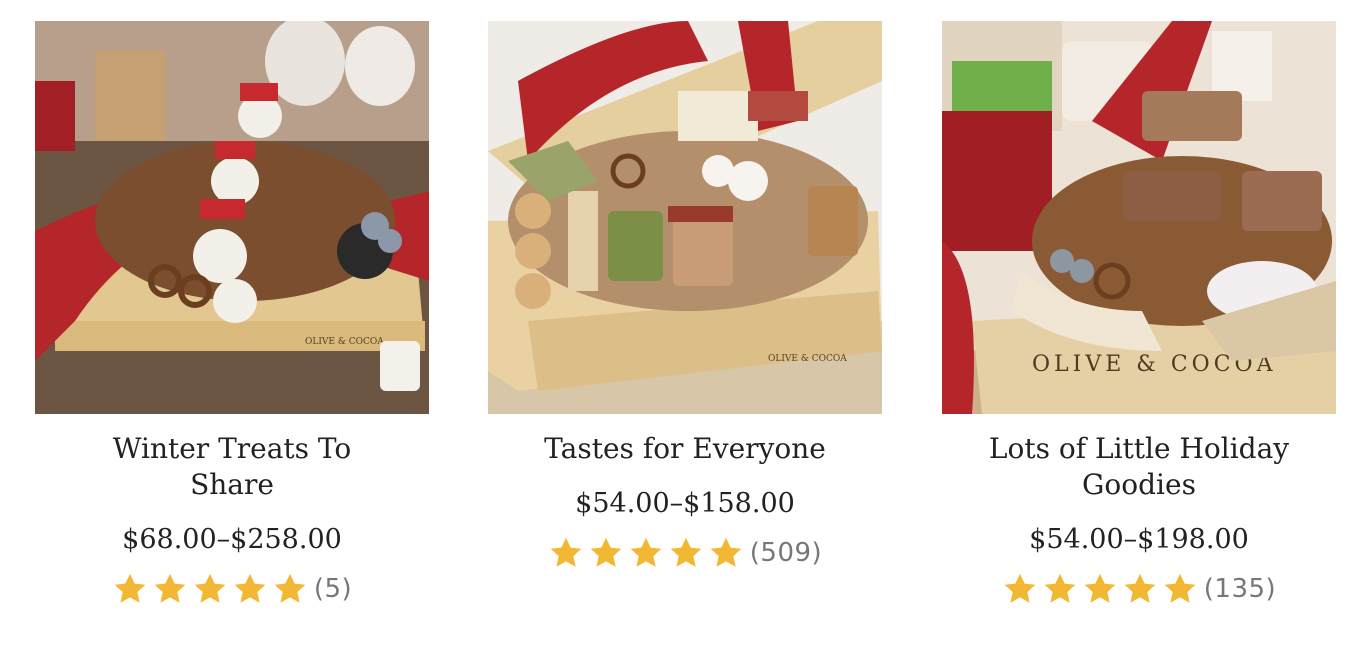 This screenshot has height=650, width=1370. What do you see at coordinates (786, 553) in the screenshot?
I see `review-count: (509)` at bounding box center [786, 553].